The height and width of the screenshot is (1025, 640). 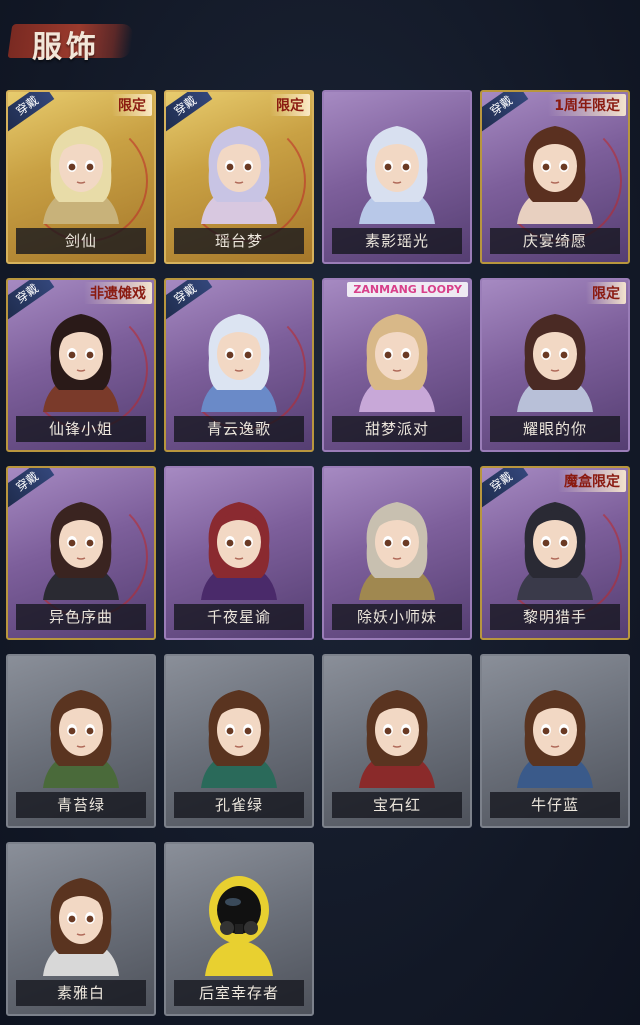 I want to click on costume-card: 穿戴 青云逸歌, so click(x=239, y=365).